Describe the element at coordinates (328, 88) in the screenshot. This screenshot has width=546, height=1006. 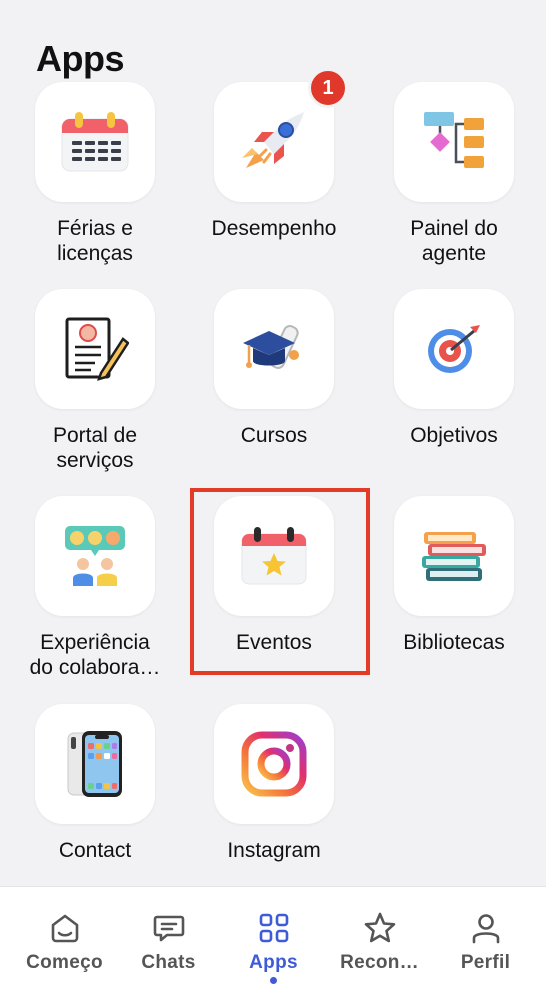
I see `notification-badge: 1` at that location.